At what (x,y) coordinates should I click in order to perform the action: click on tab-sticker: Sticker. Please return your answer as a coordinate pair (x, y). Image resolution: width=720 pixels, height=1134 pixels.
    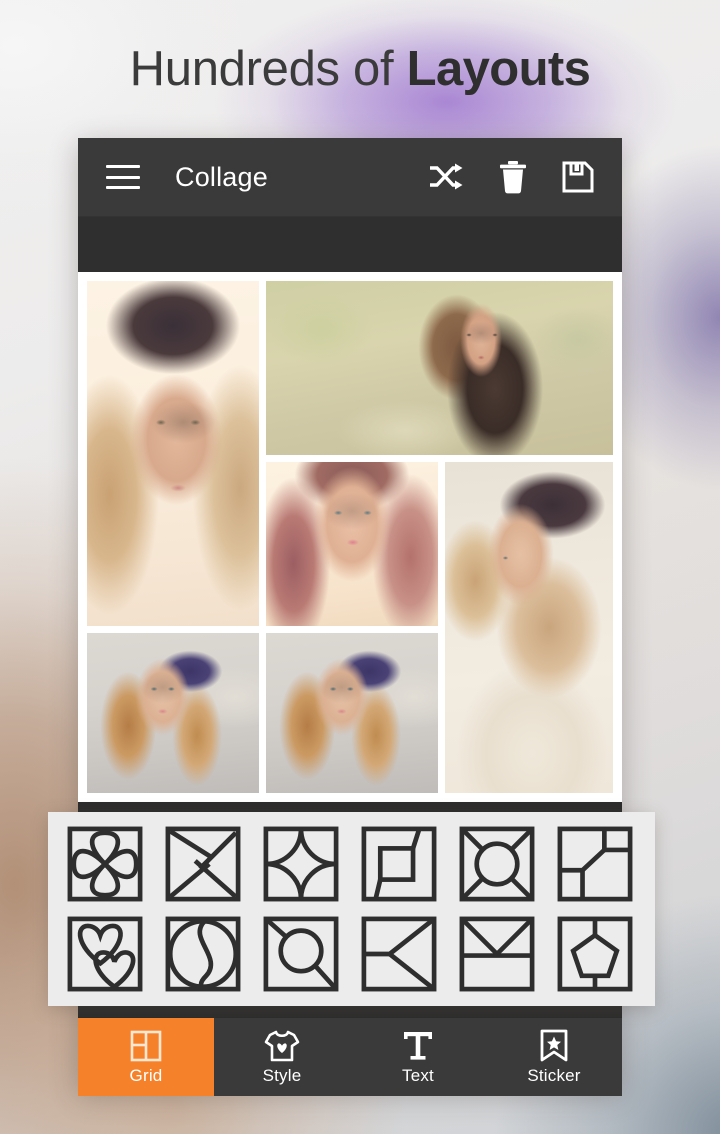
    Looking at the image, I should click on (554, 1057).